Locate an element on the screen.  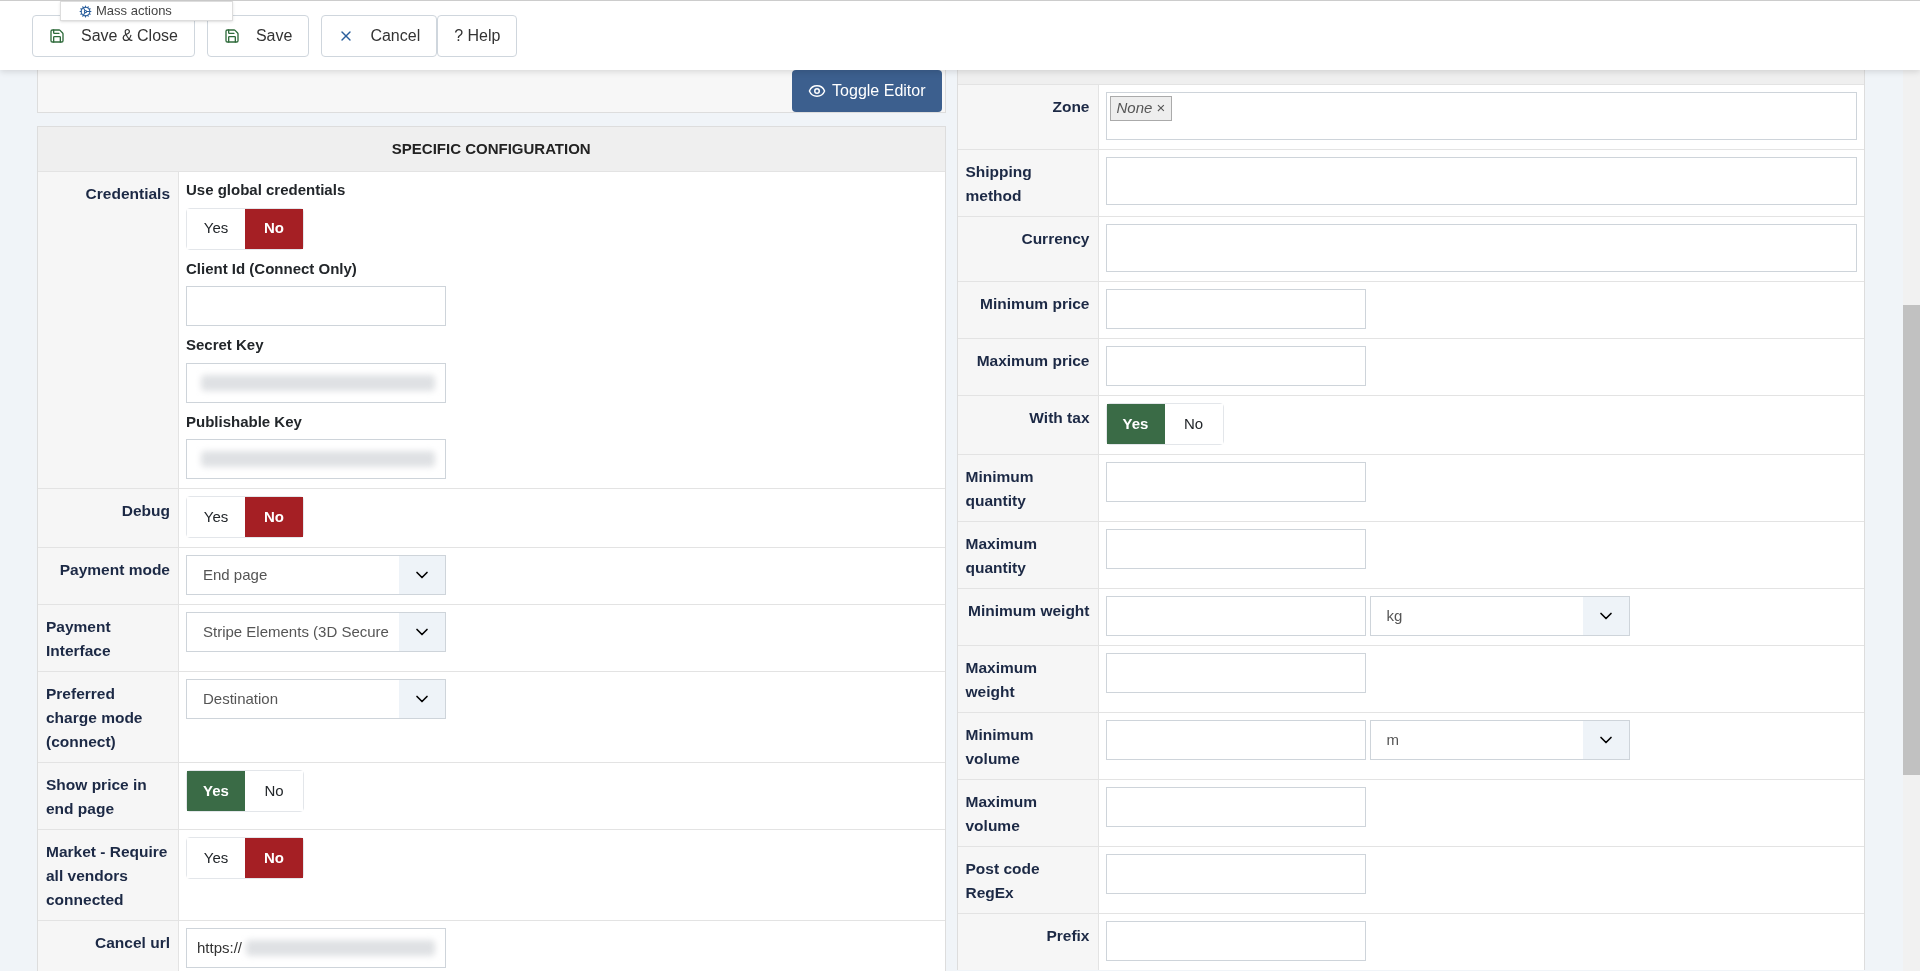
field-caption: Secret Key is located at coordinates (225, 345).